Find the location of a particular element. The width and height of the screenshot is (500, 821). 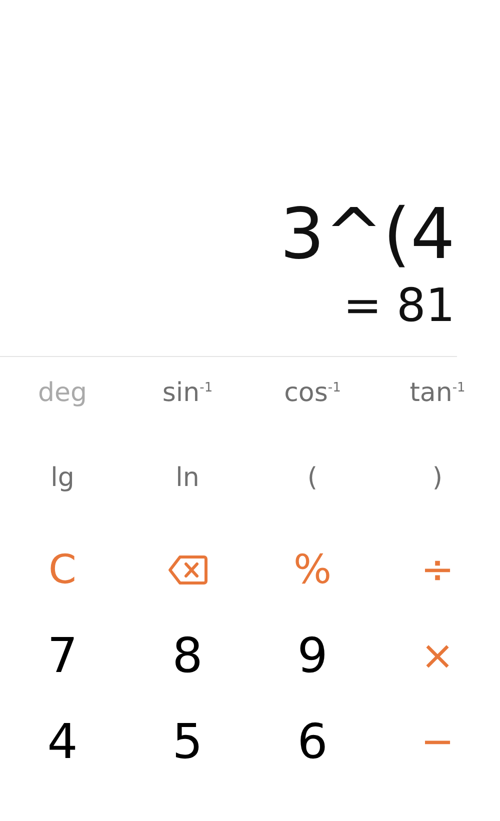

digit-key: 4 is located at coordinates (62, 742).